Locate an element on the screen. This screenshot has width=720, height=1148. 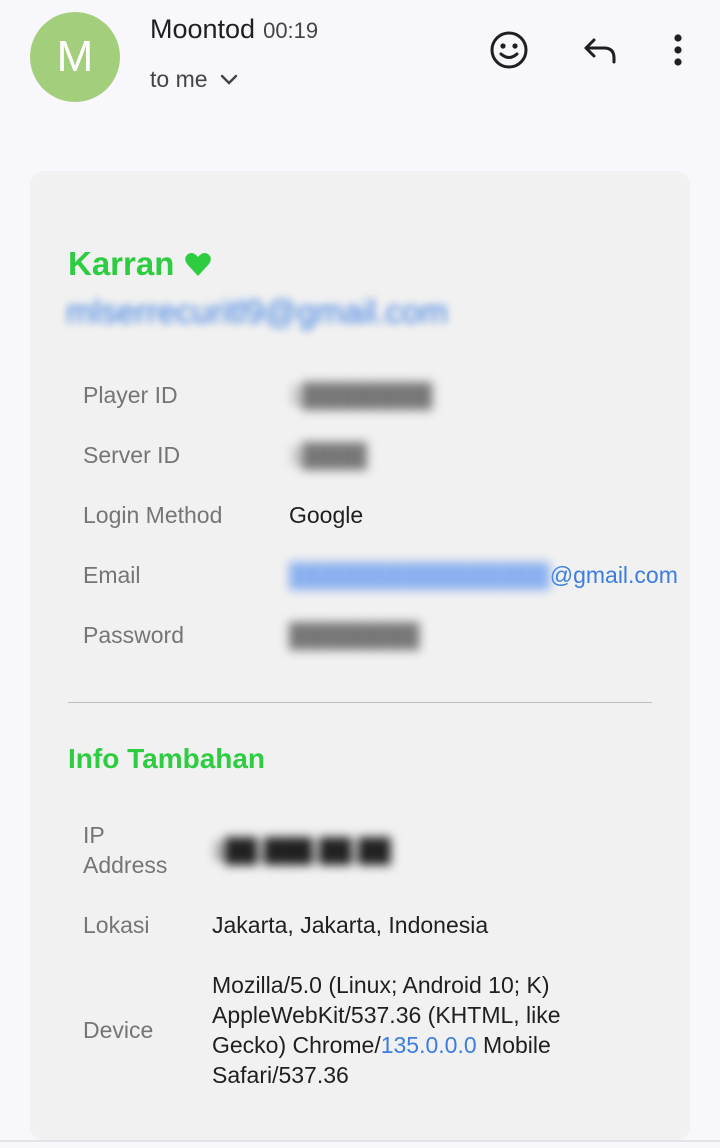
device-line: Gecko) Chrome/135.0.0.0 Mobile is located at coordinates (422, 1045).